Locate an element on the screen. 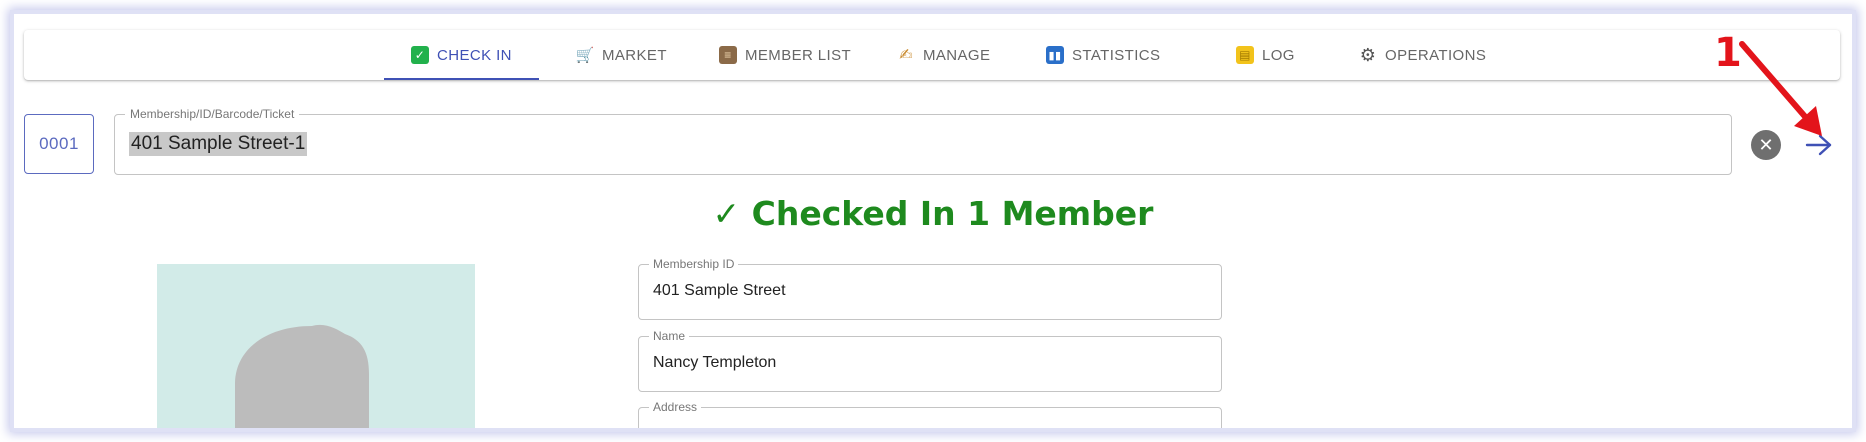 This screenshot has height=442, width=1866. tab-manage: ✍ MANAGE is located at coordinates (943, 55).